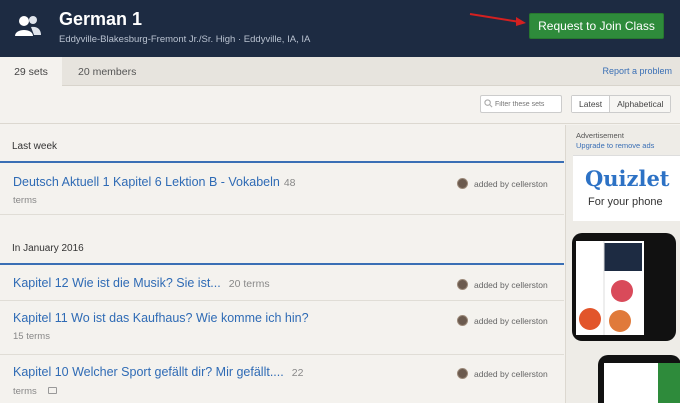  Describe the element at coordinates (289, 183) in the screenshot. I see `set-term-count: 48` at that location.